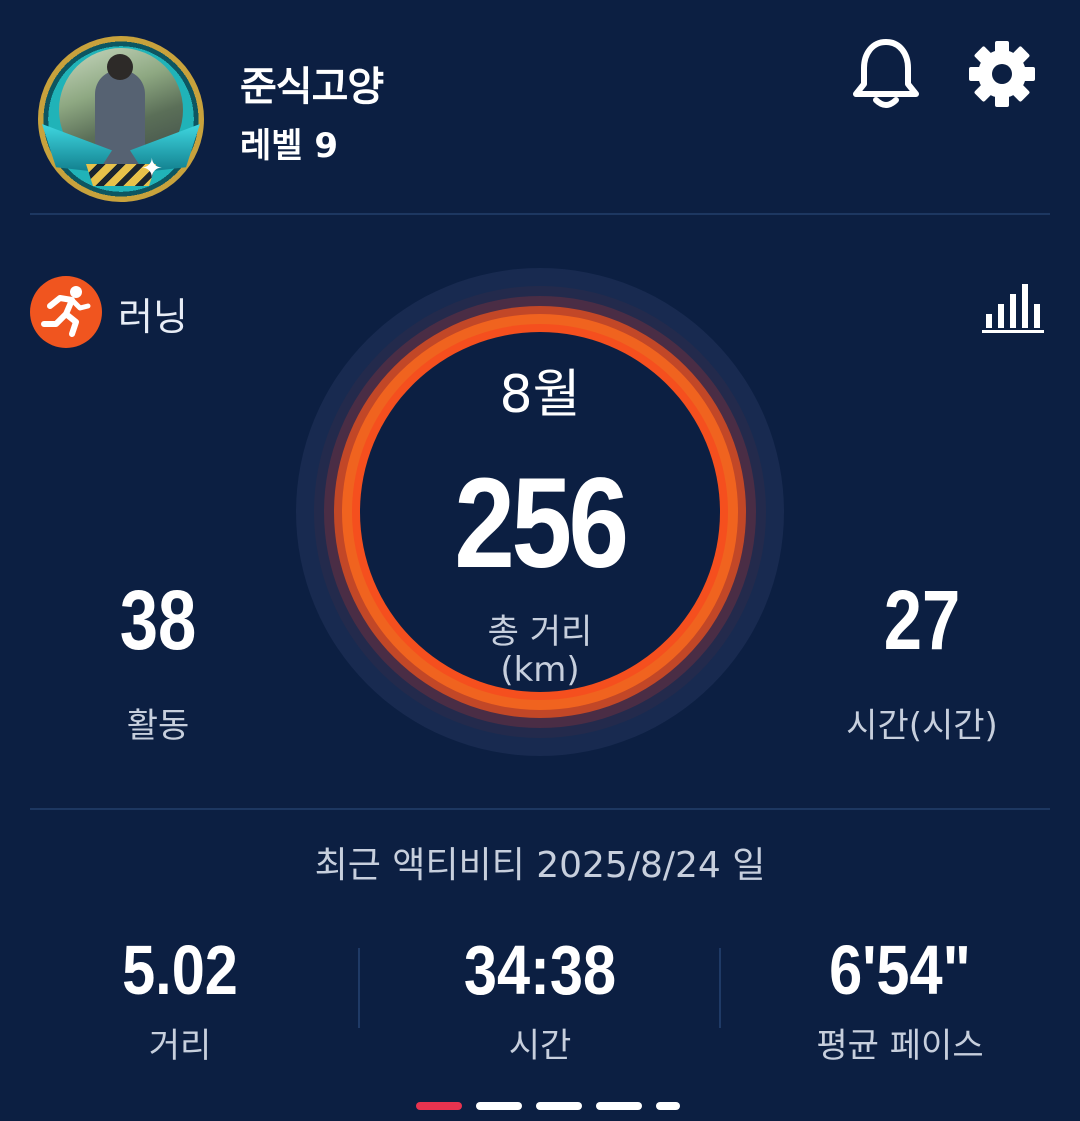 This screenshot has width=1080, height=1121. I want to click on recent-activity-title: 최근 액티비티 2025/8/24 일, so click(540, 862).